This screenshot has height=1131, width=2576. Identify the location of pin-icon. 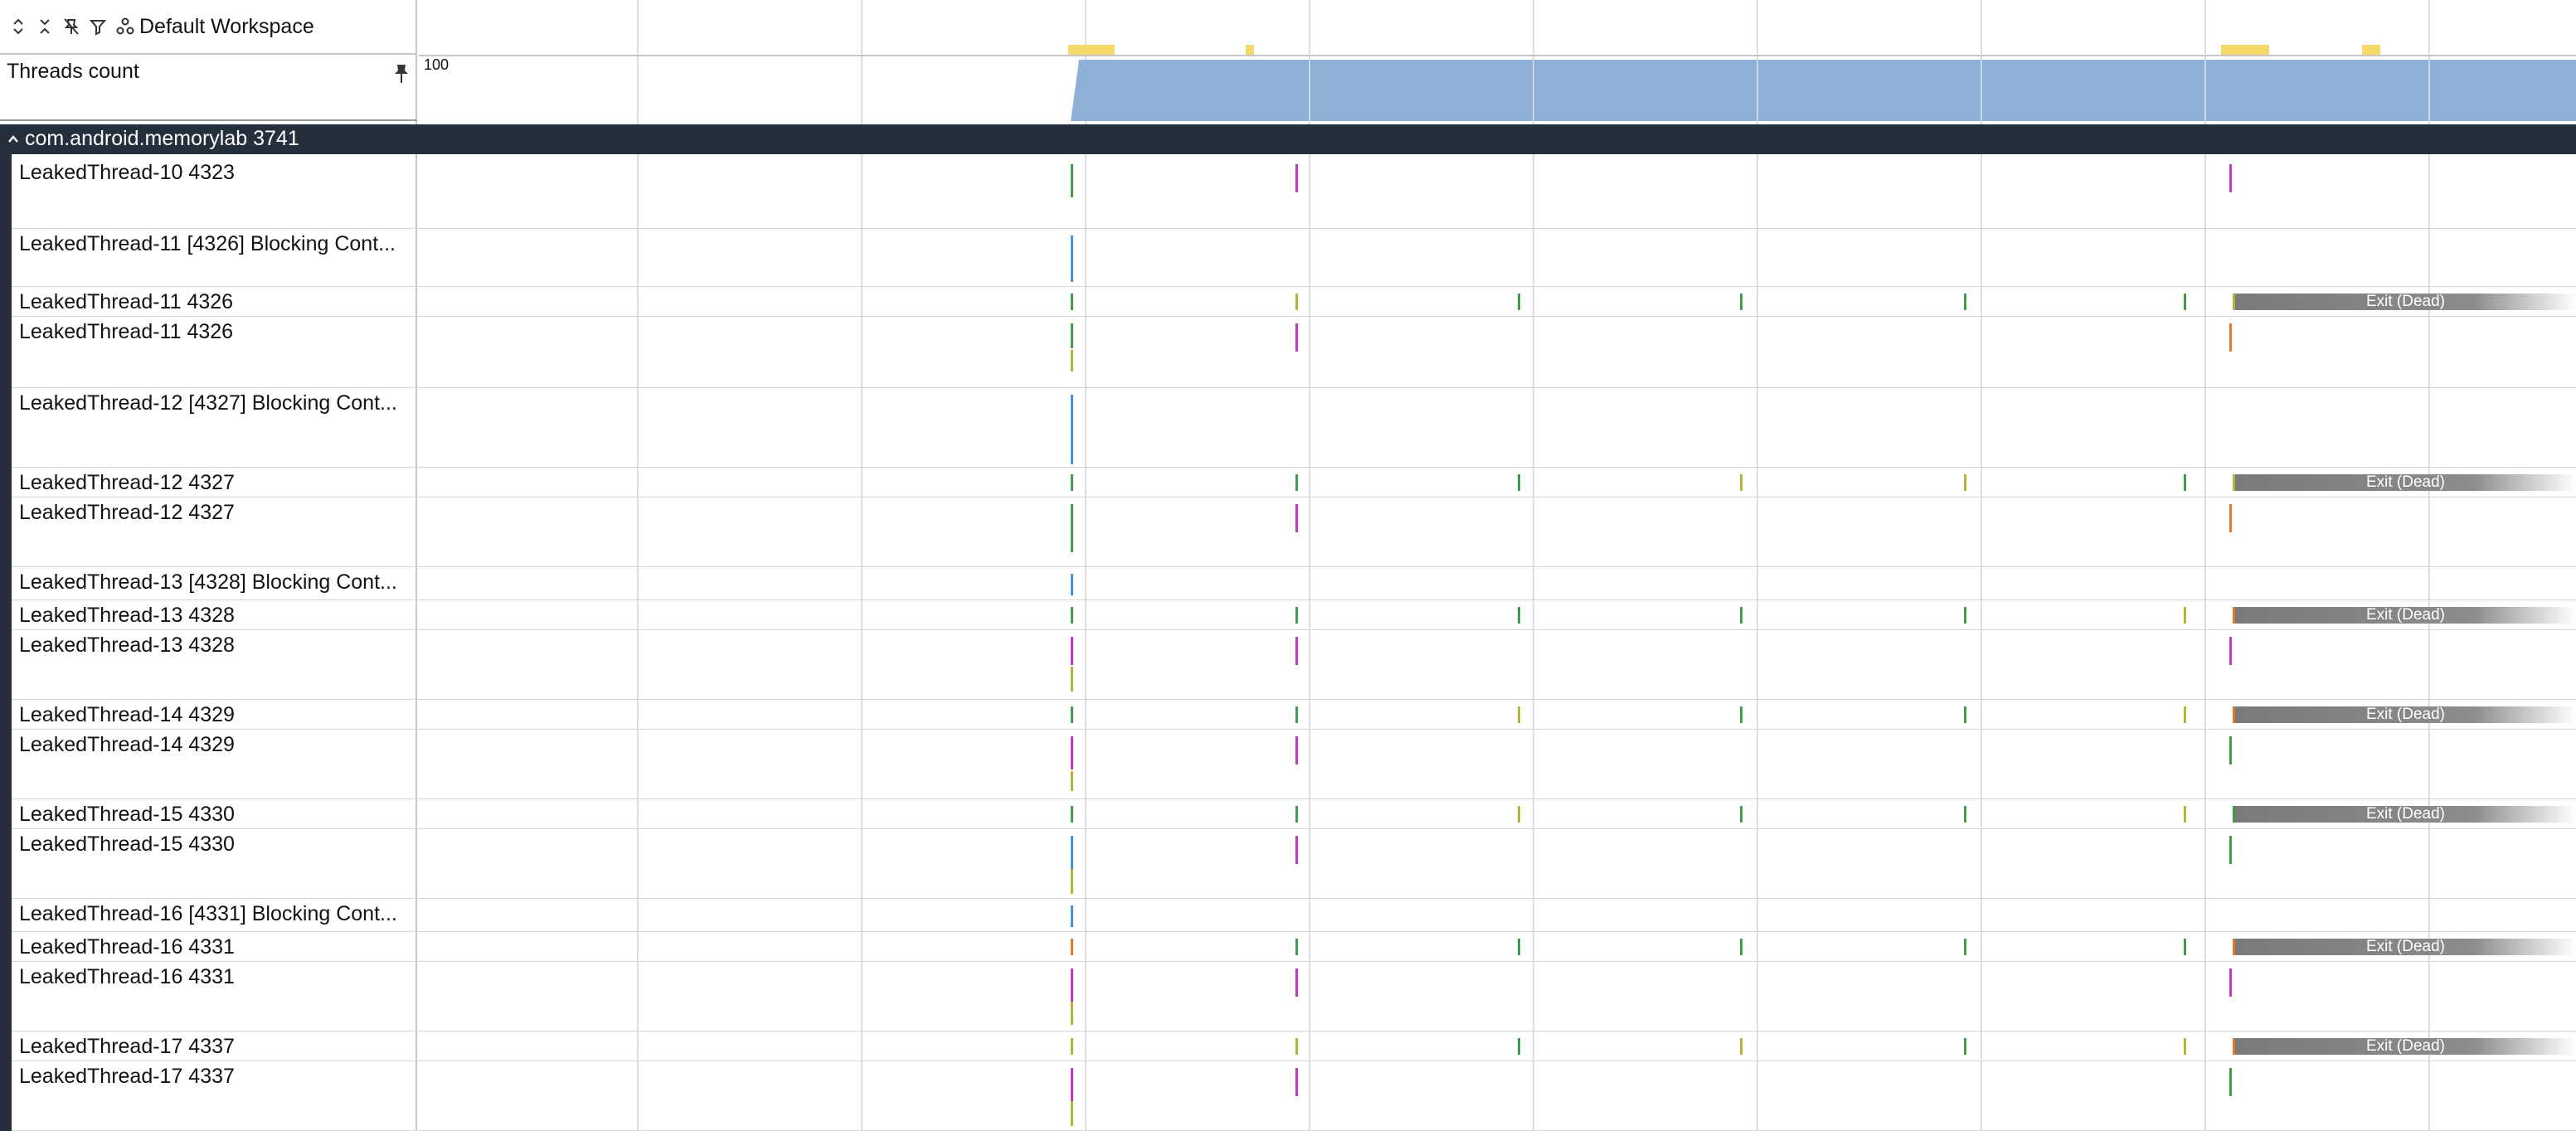
(402, 74).